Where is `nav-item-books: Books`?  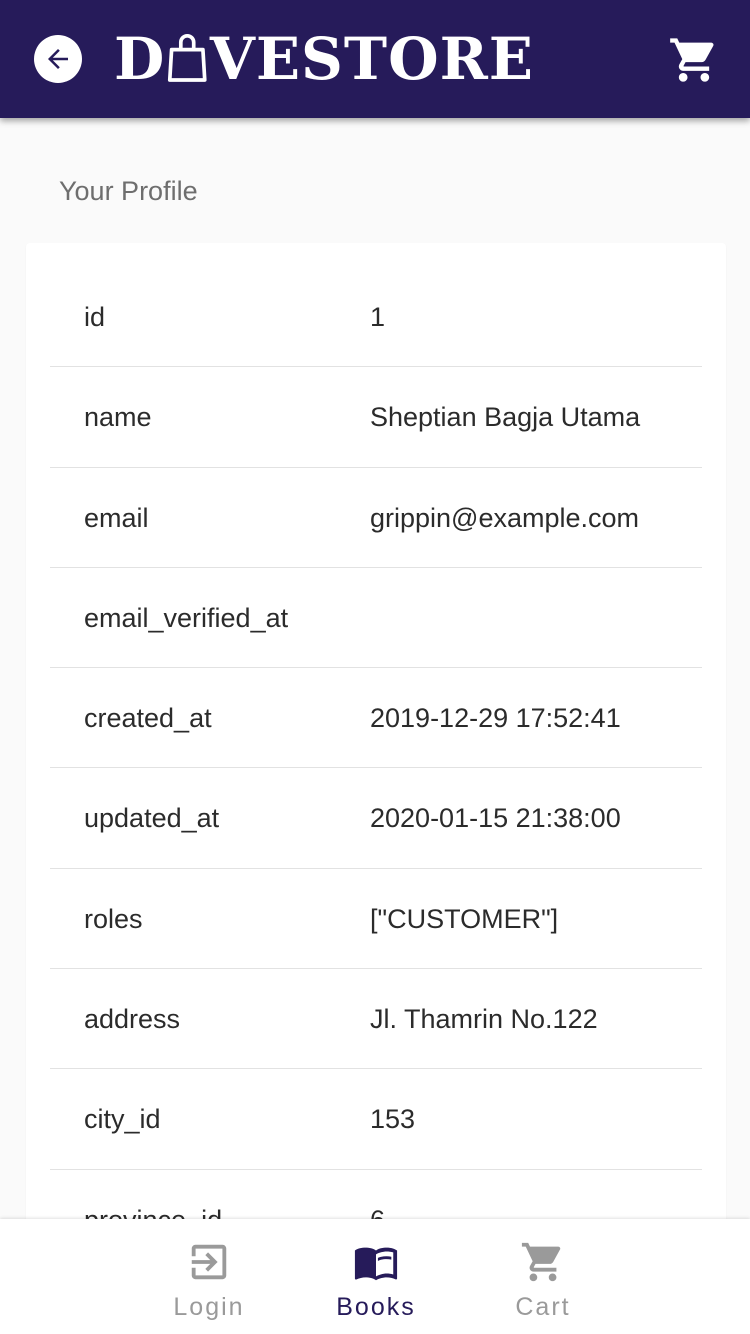
nav-item-books: Books is located at coordinates (376, 1276).